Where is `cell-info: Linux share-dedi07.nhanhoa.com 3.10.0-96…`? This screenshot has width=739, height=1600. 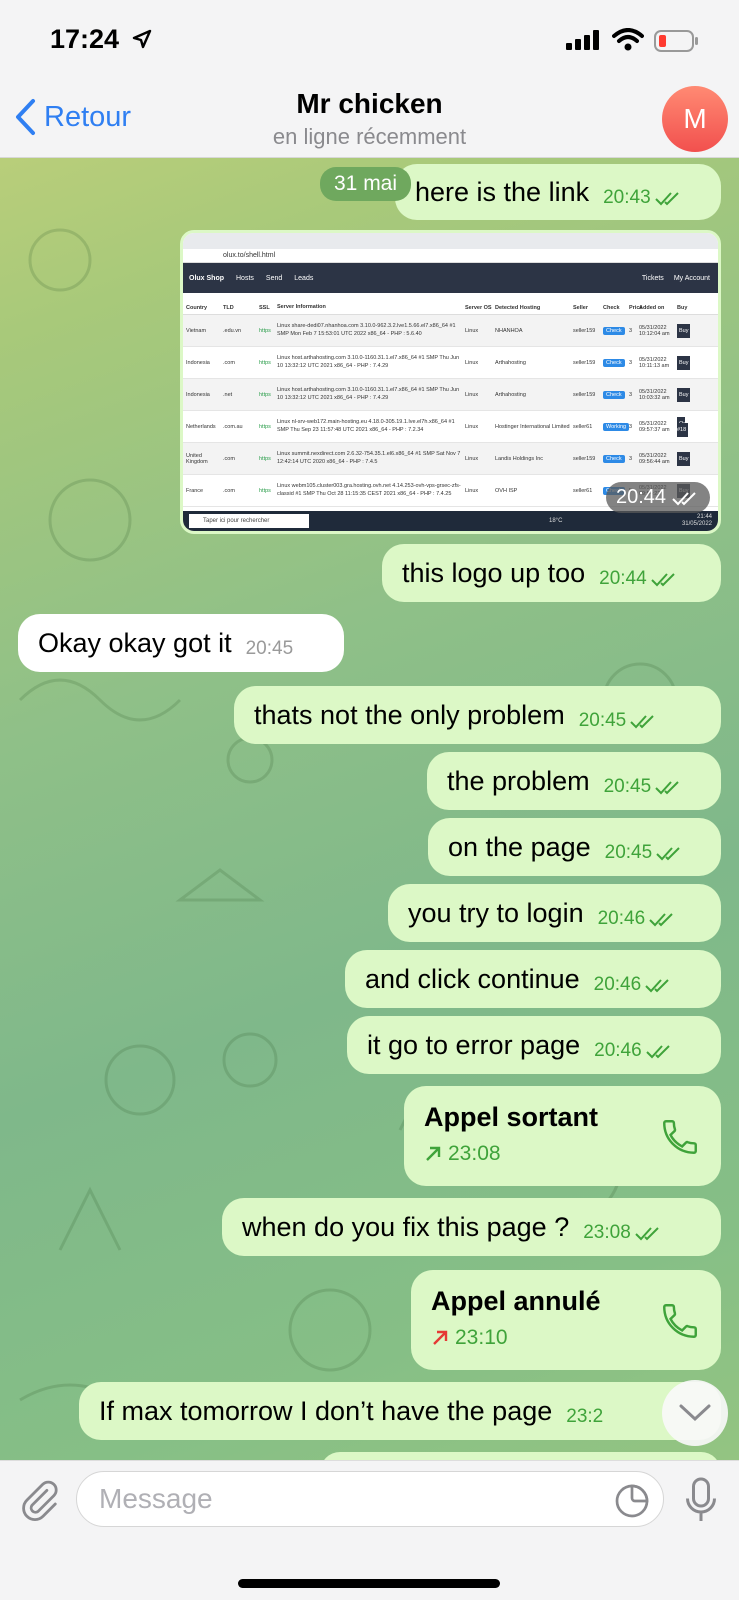 cell-info: Linux share-dedi07.nhanhoa.com 3.10.0-96… is located at coordinates (366, 330).